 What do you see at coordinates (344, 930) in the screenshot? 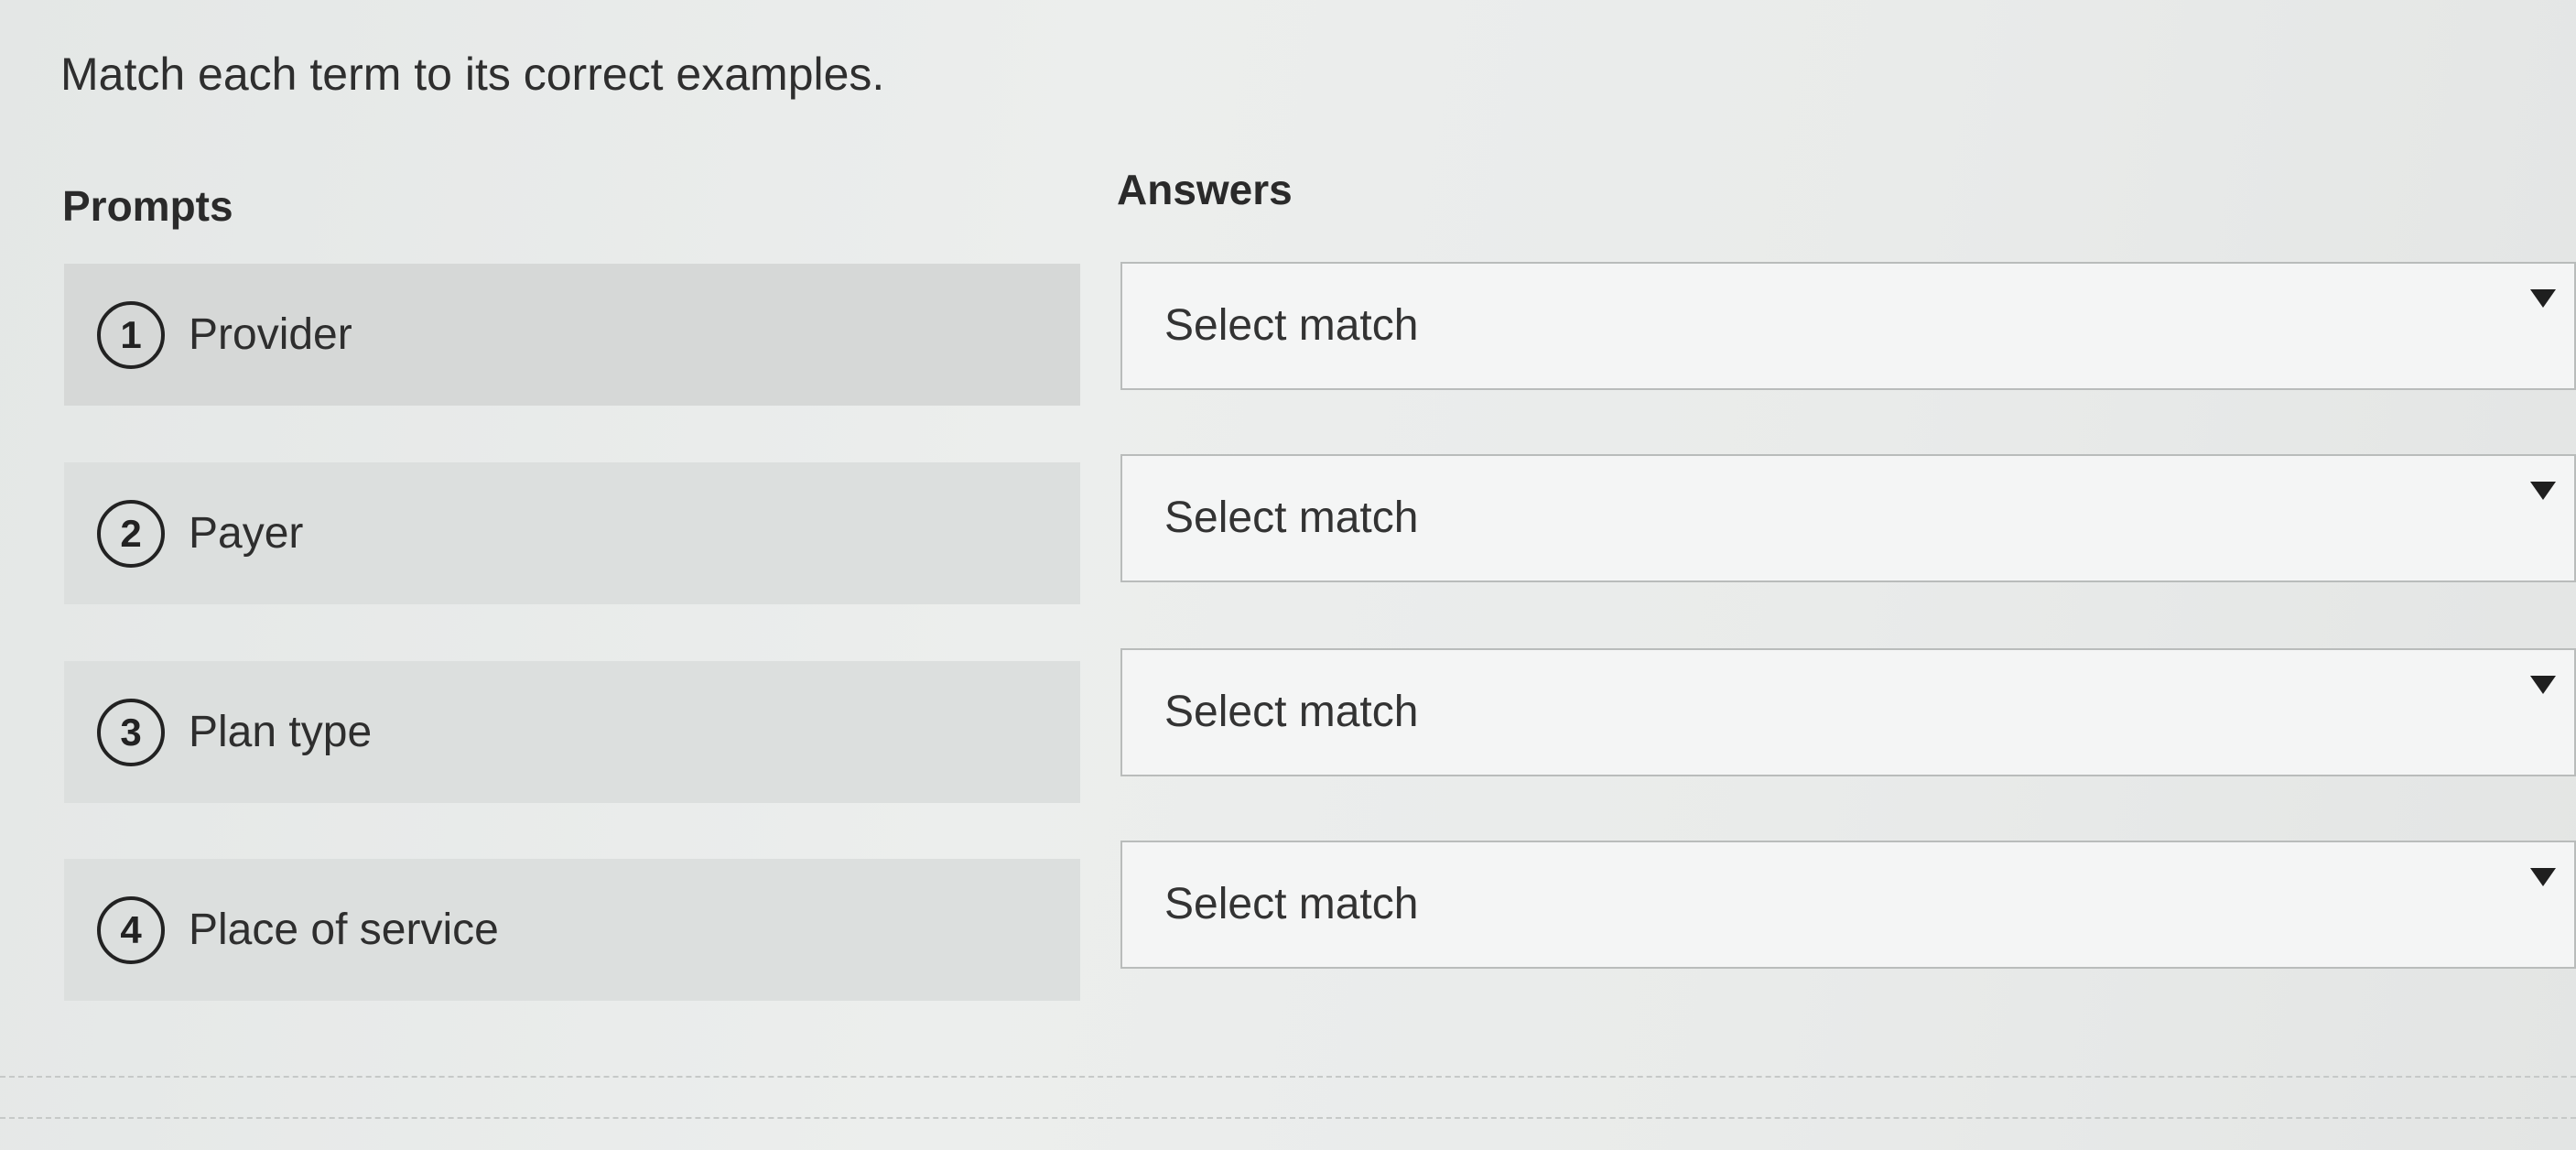
I see `prompt-label: Place of service` at bounding box center [344, 930].